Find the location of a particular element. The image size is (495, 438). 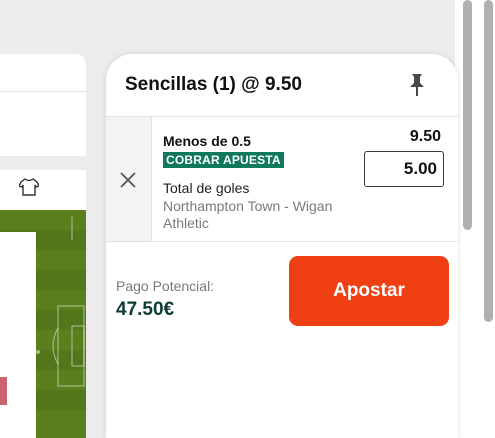

cashout-badge: COBRAR APUESTA is located at coordinates (223, 160).